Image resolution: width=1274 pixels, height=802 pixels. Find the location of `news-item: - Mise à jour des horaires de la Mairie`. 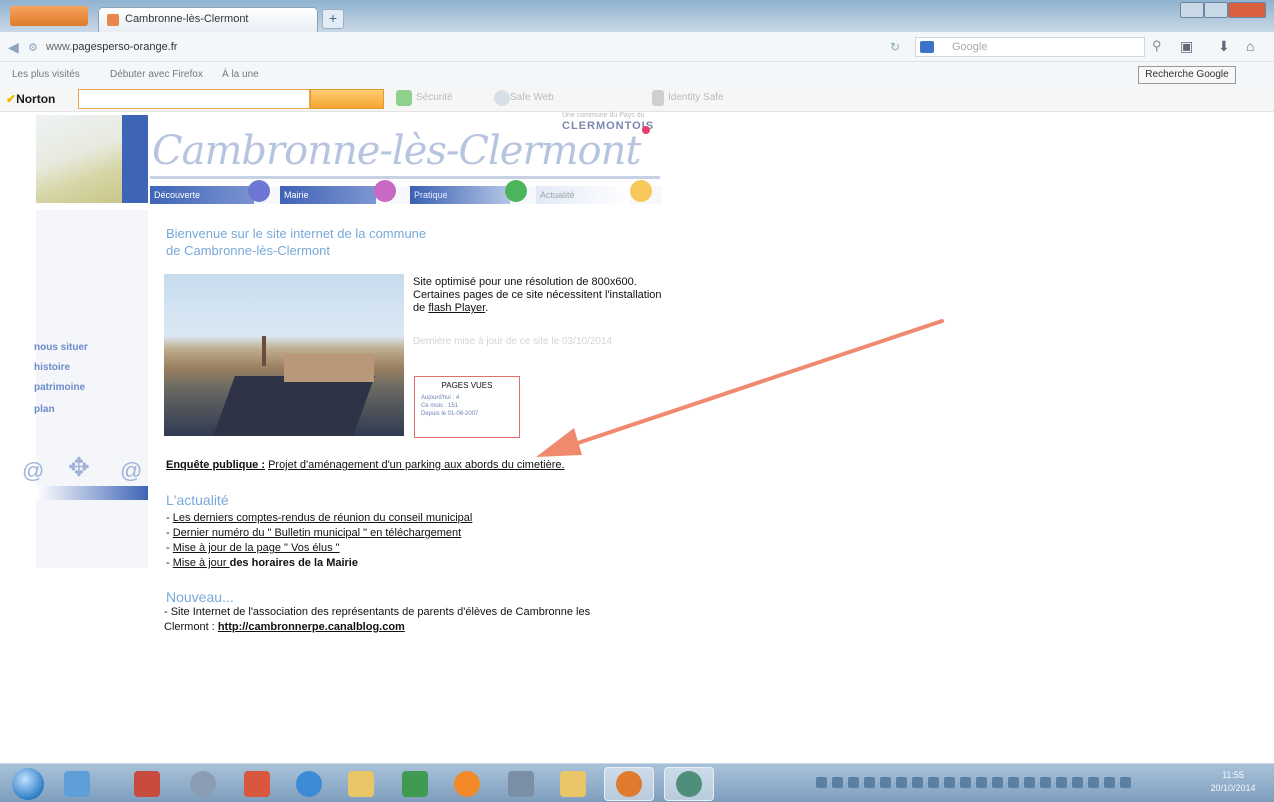

news-item: - Mise à jour des horaires de la Mairie is located at coordinates (319, 563).